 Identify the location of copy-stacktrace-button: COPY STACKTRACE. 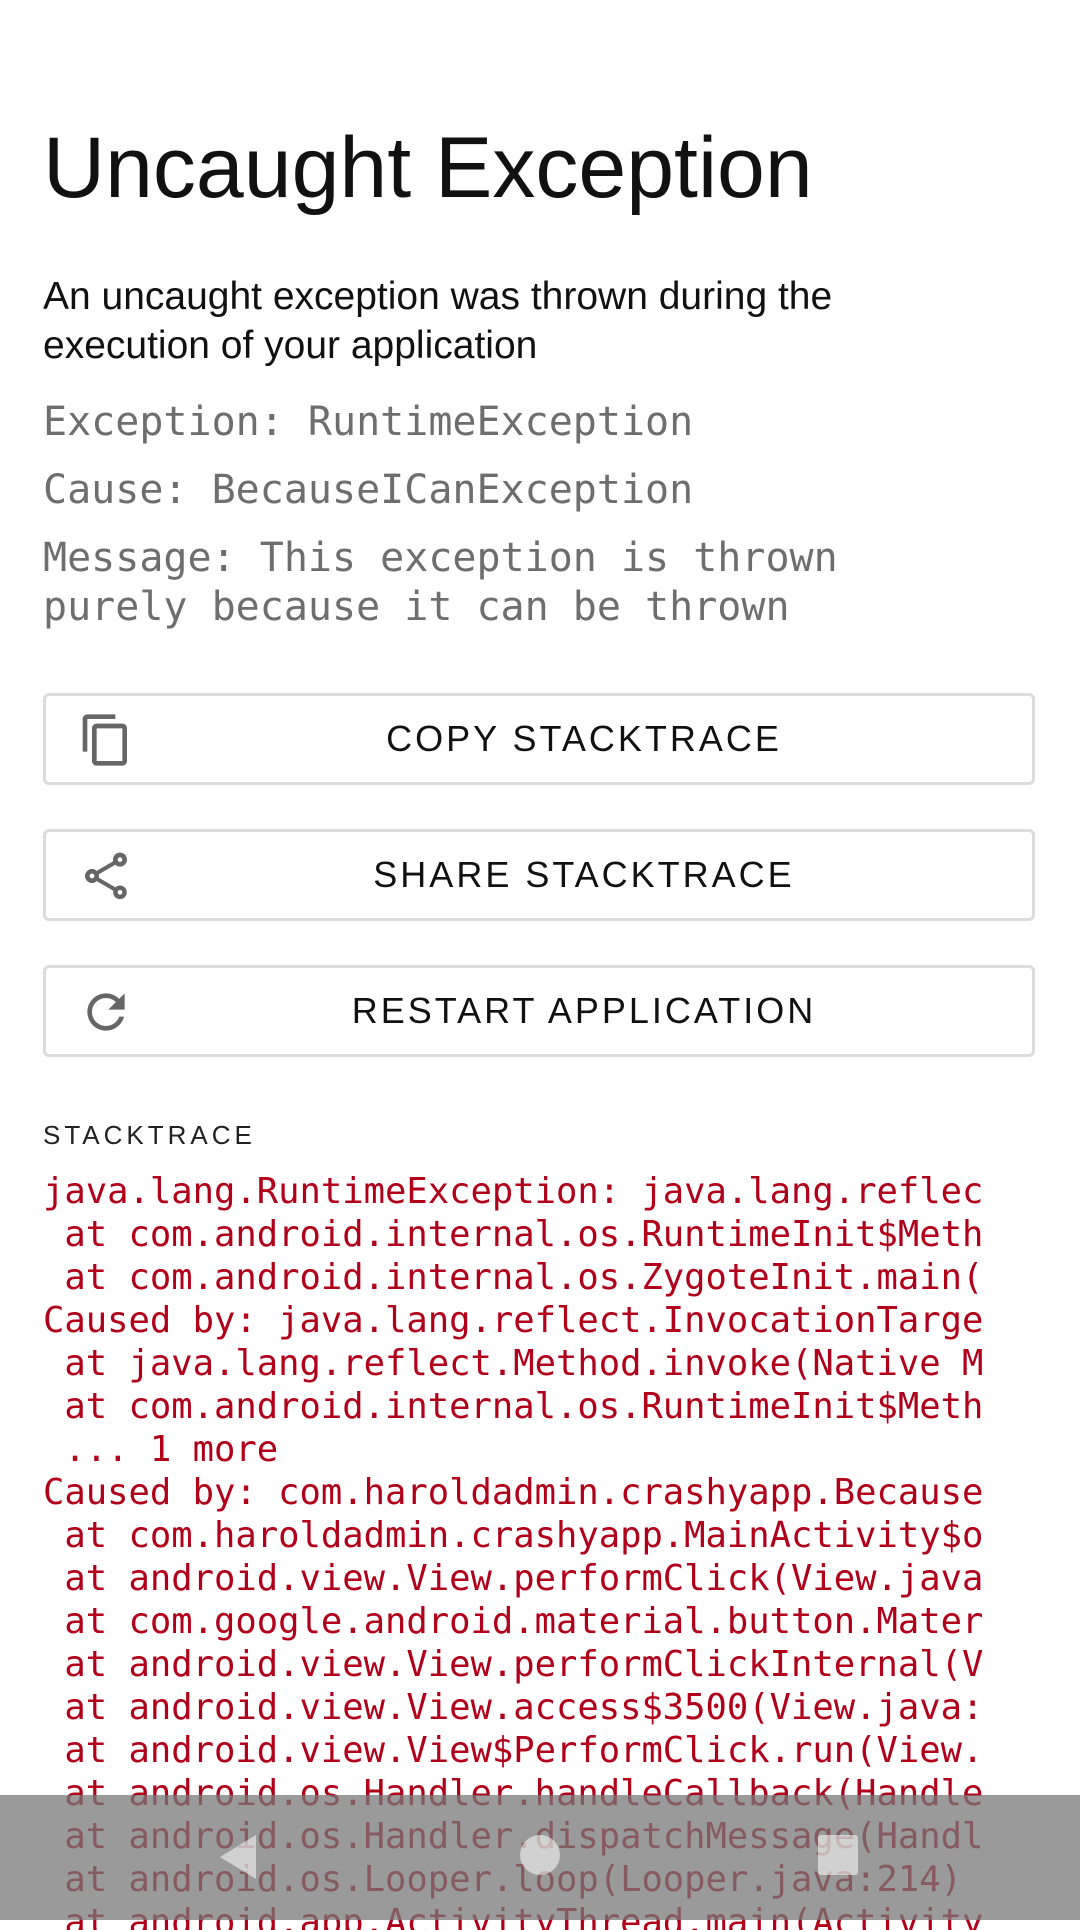
(539, 739).